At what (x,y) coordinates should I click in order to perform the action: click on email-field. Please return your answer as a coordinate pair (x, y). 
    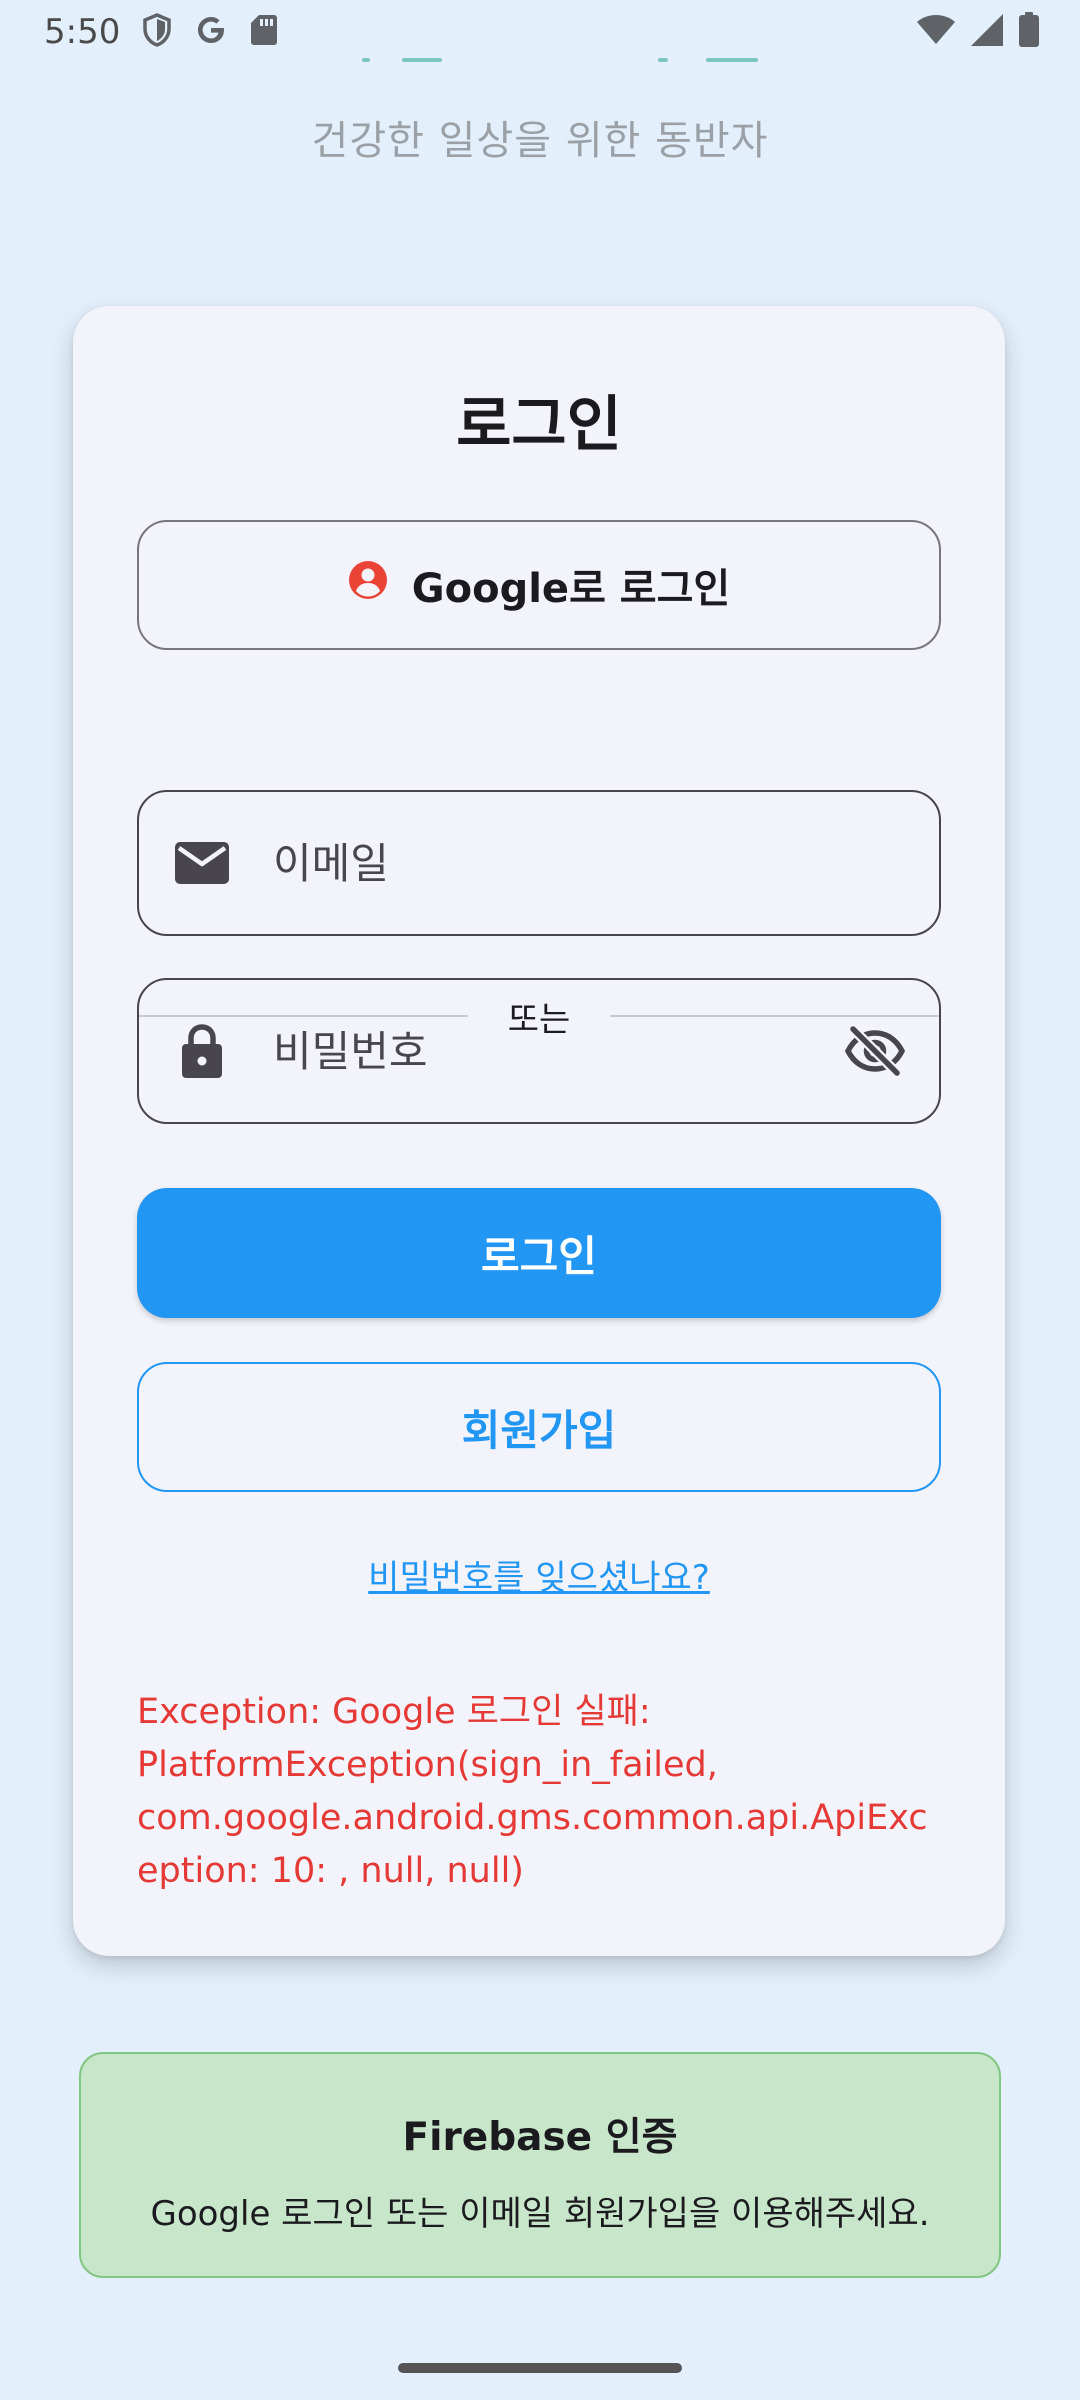
    Looking at the image, I should click on (539, 863).